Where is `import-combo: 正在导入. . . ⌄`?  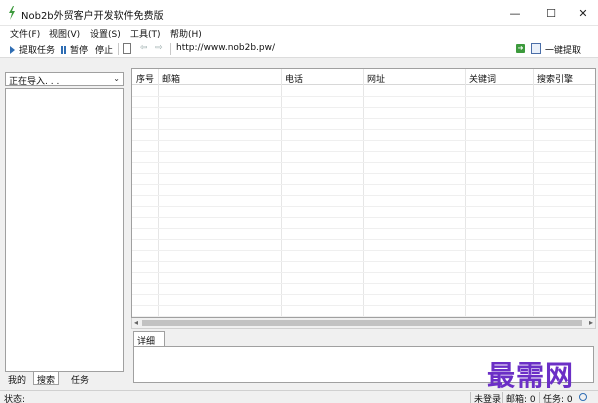 import-combo: 正在导入. . . ⌄ is located at coordinates (64, 79).